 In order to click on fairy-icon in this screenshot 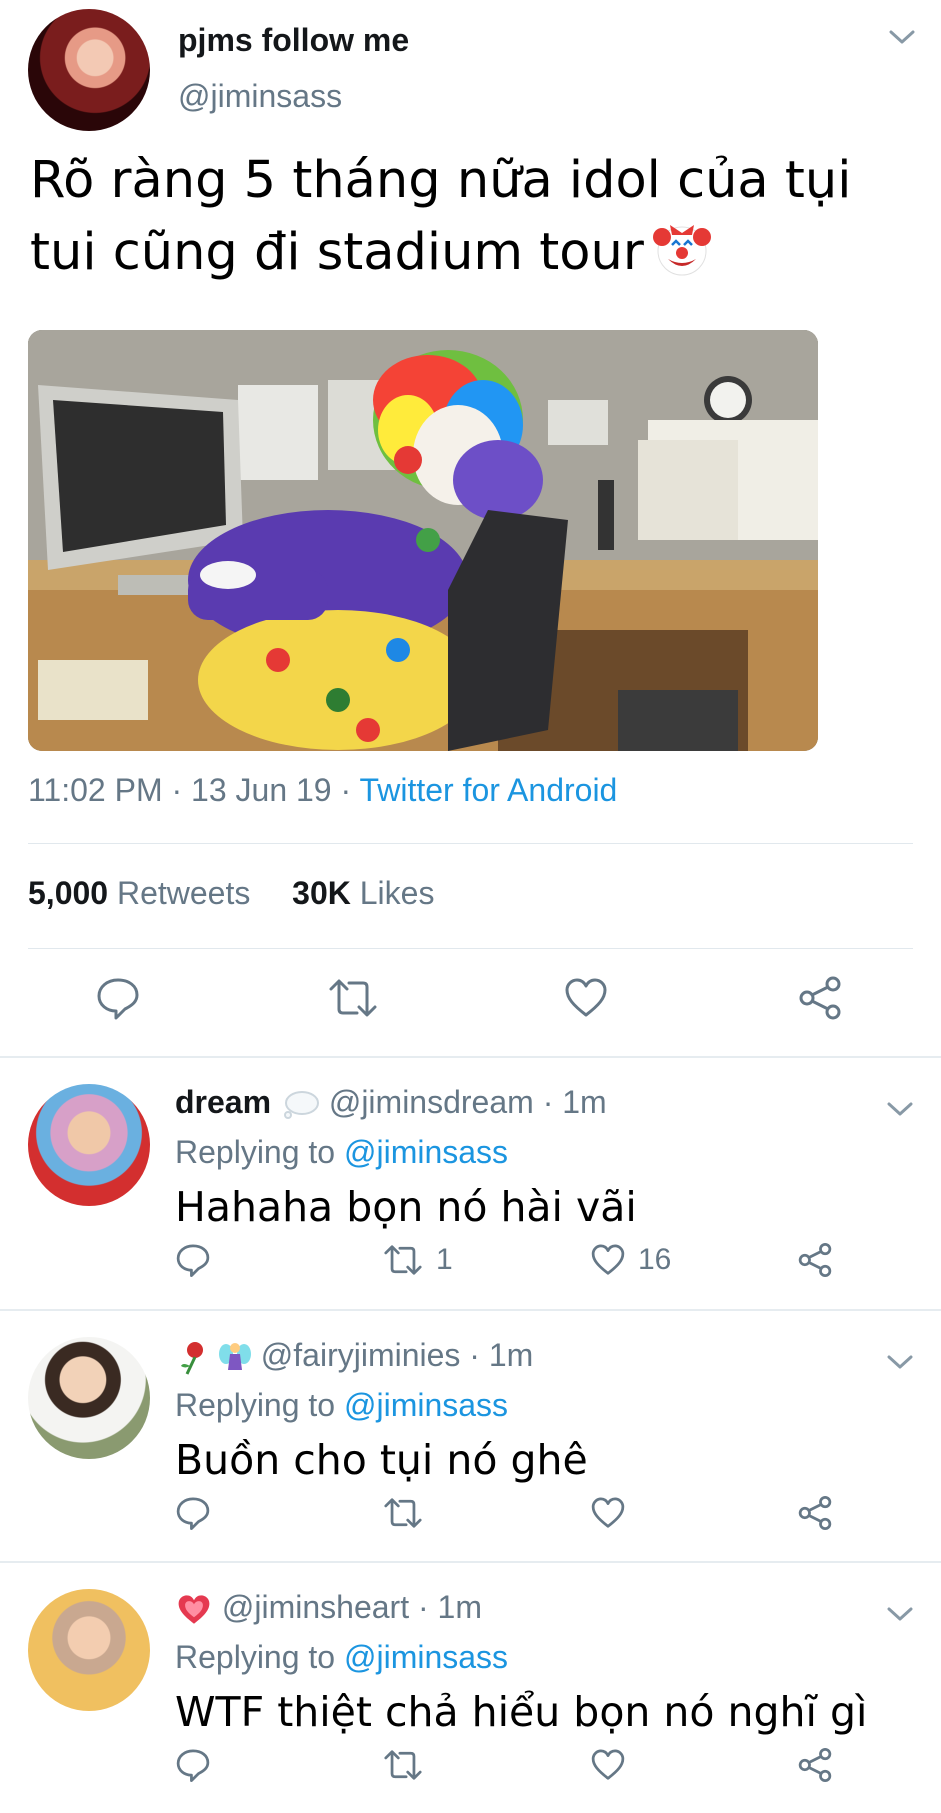, I will do `click(235, 1358)`.